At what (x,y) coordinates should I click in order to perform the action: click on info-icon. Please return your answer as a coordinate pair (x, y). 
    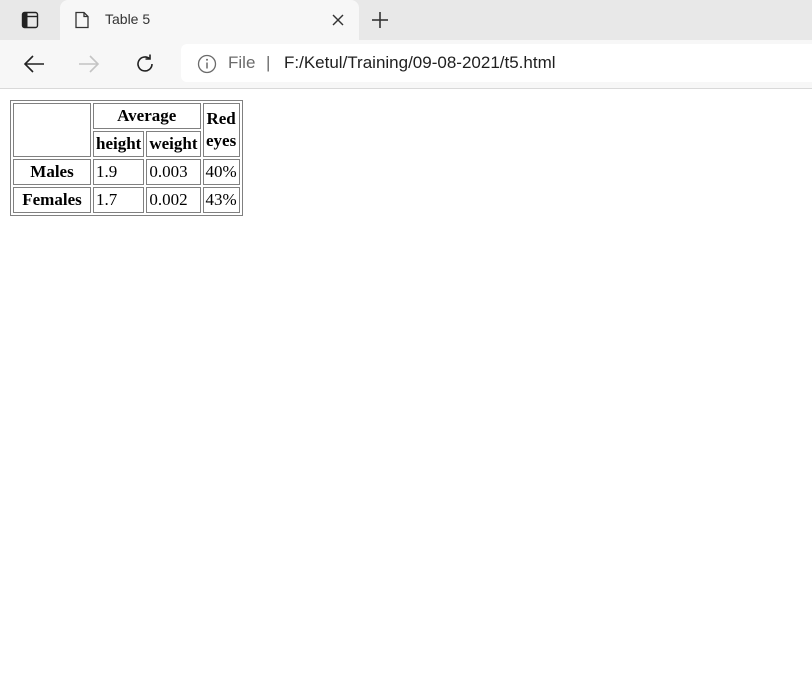
    Looking at the image, I should click on (207, 64).